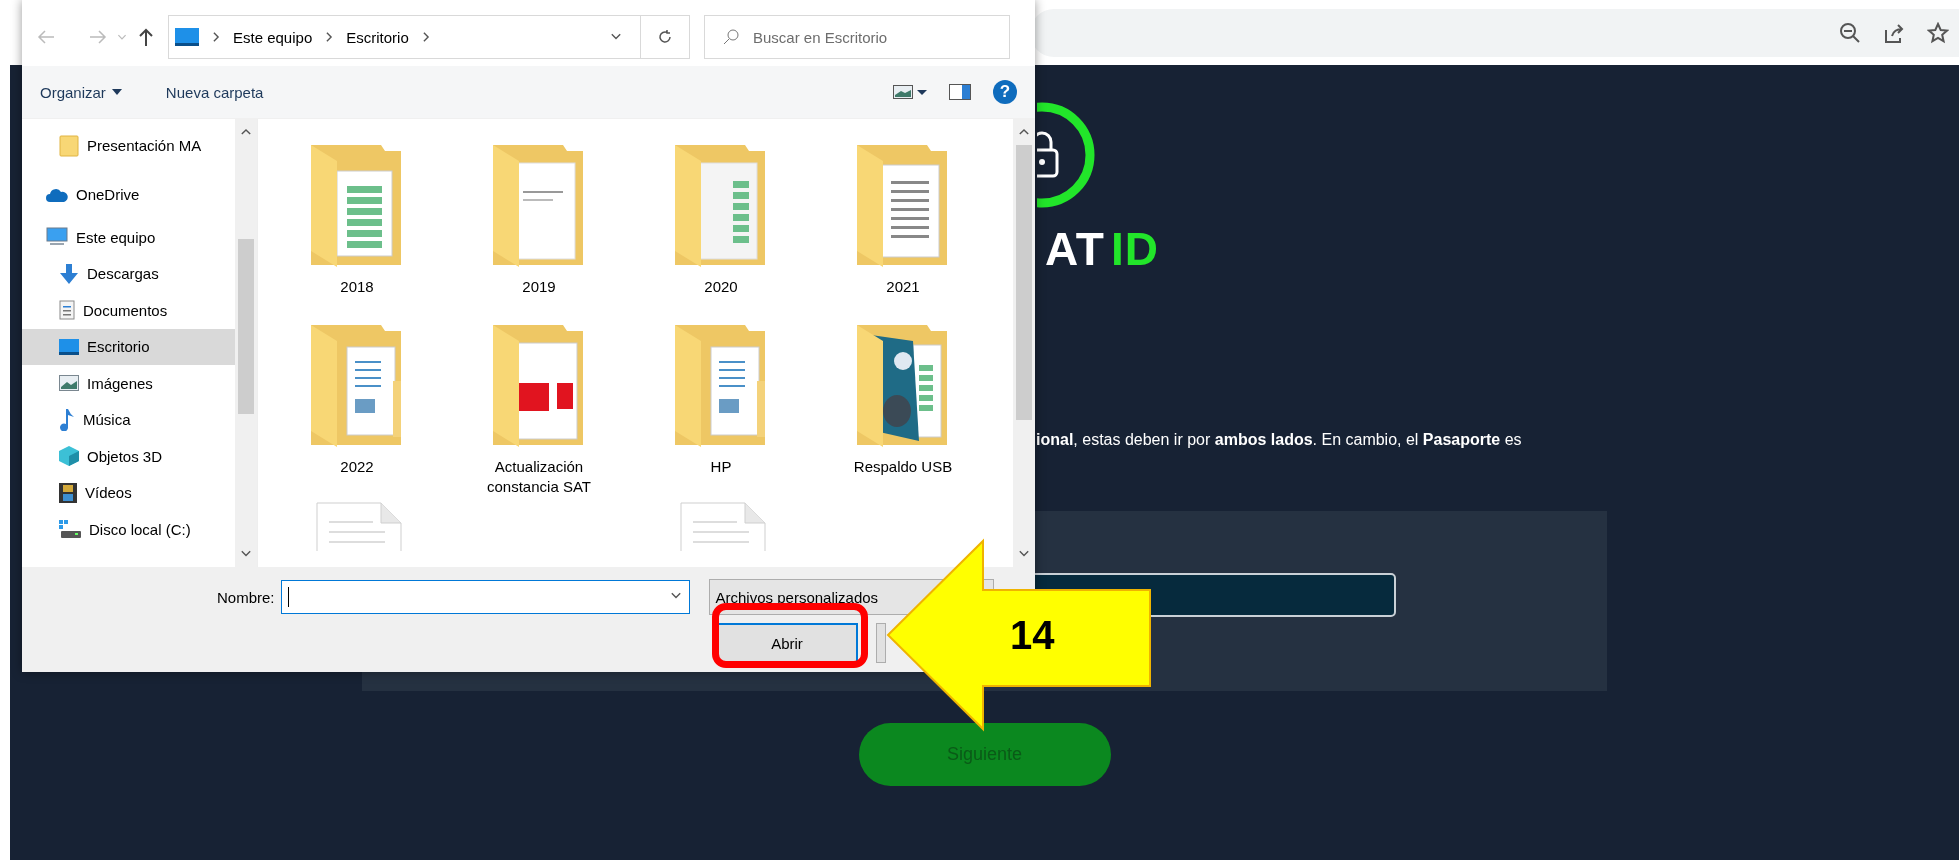 The width and height of the screenshot is (1959, 860). What do you see at coordinates (731, 37) in the screenshot?
I see `search-icon` at bounding box center [731, 37].